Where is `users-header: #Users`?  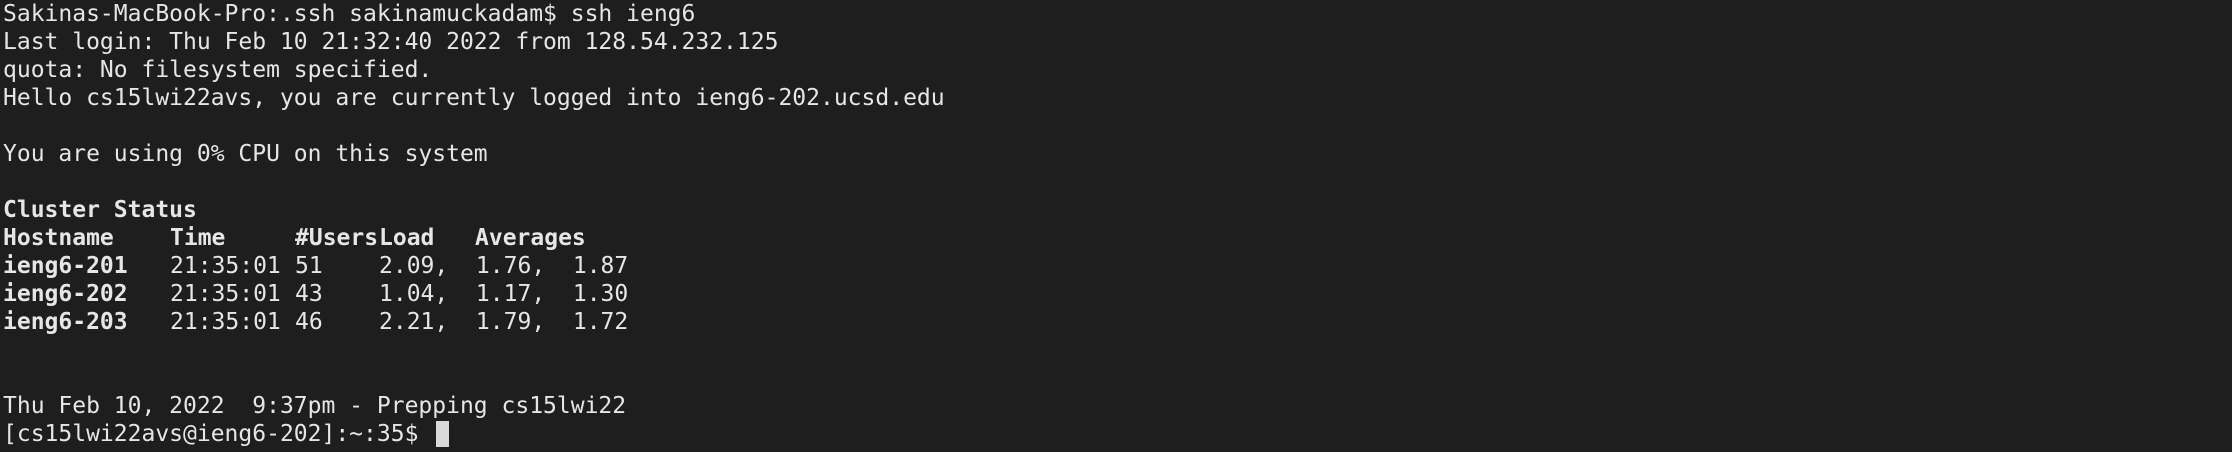 users-header: #Users is located at coordinates (337, 238).